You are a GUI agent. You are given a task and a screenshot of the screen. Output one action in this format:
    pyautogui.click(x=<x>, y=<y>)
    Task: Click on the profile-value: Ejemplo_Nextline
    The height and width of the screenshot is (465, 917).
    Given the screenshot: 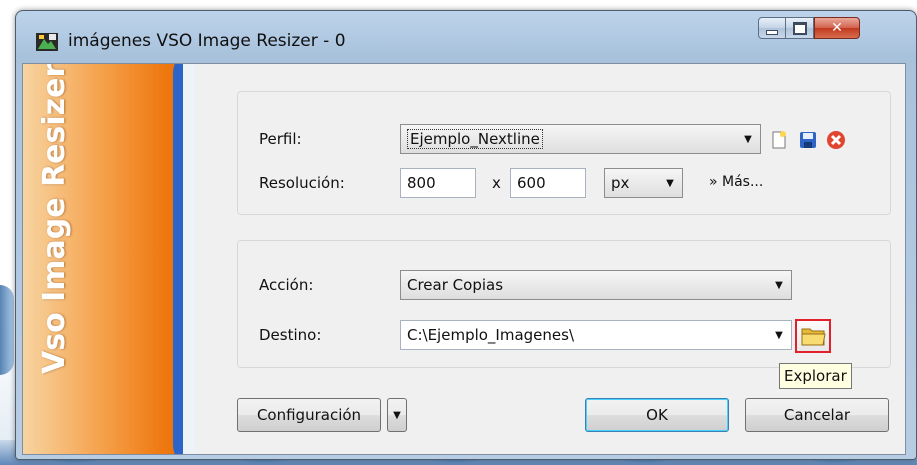 What is the action you would take?
    pyautogui.click(x=475, y=139)
    